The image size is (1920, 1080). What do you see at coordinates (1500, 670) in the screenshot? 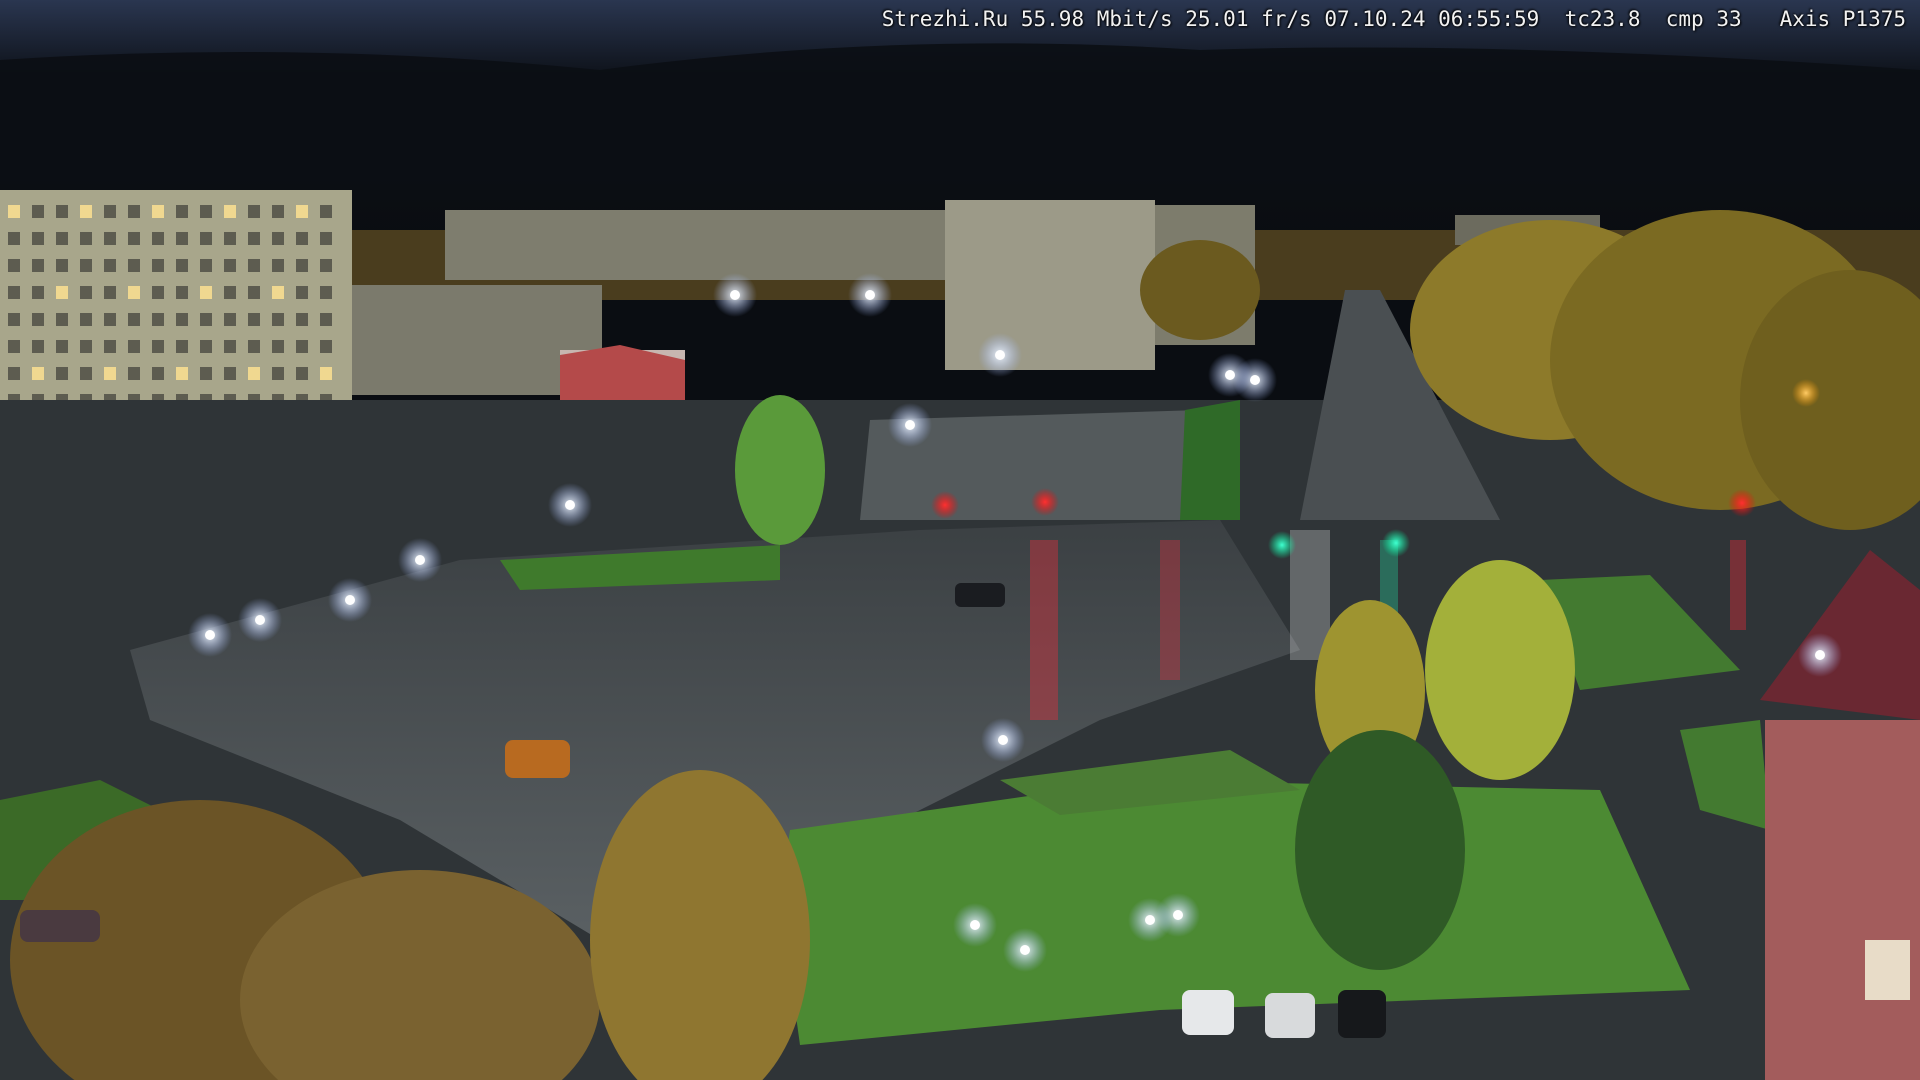
I see `birch-tree-center` at bounding box center [1500, 670].